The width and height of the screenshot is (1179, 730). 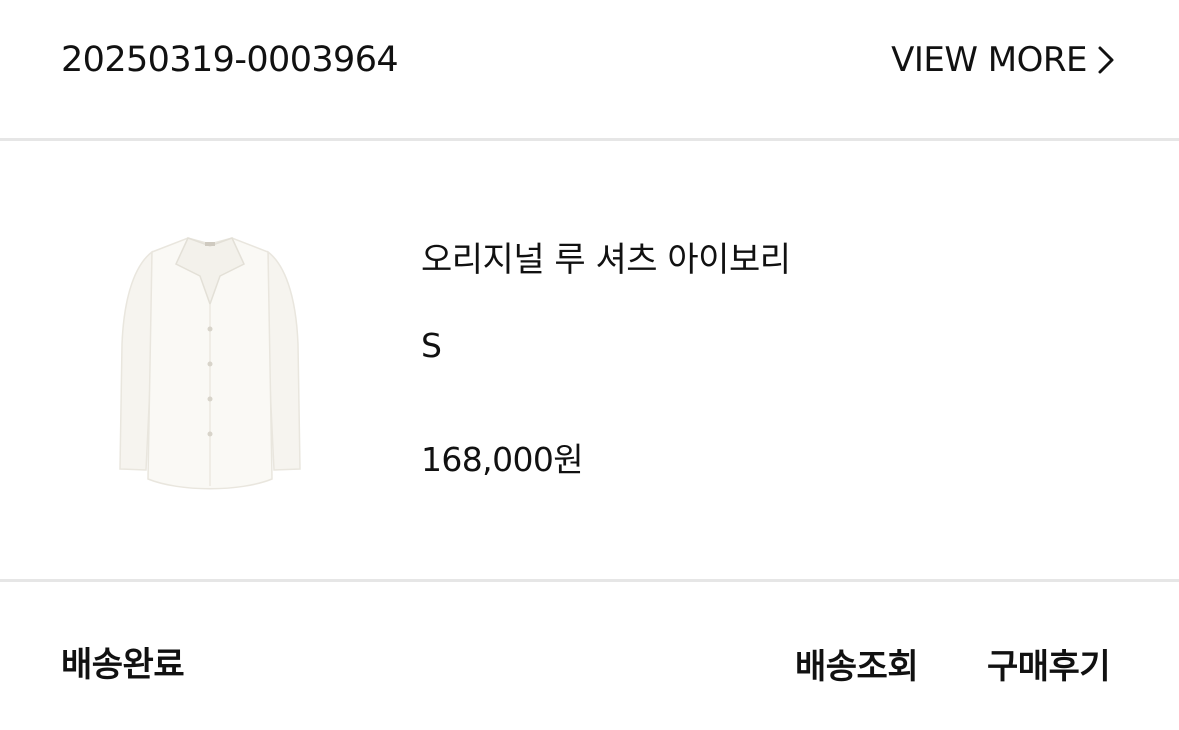 What do you see at coordinates (123, 665) in the screenshot?
I see `delivery-status: 배송완료` at bounding box center [123, 665].